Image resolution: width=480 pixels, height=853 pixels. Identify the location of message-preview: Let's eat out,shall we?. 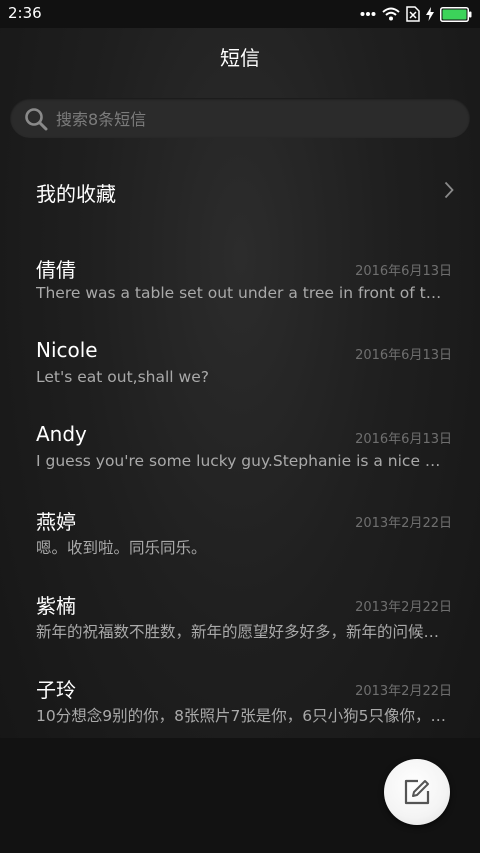
(122, 377).